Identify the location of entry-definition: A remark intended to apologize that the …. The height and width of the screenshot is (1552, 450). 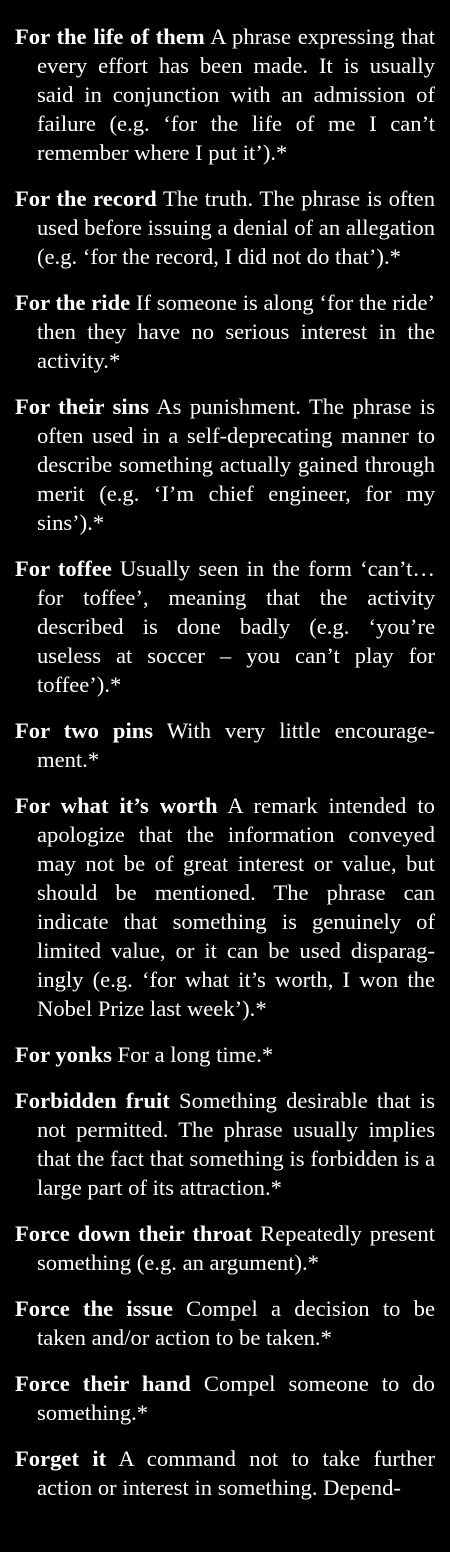
(236, 907).